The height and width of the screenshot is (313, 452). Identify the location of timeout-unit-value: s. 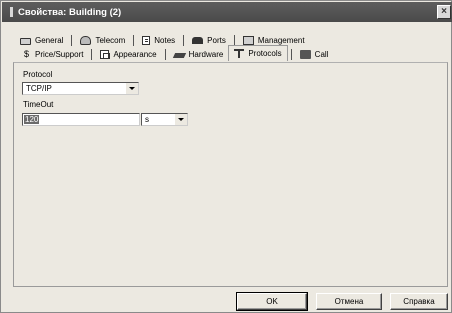
(147, 119).